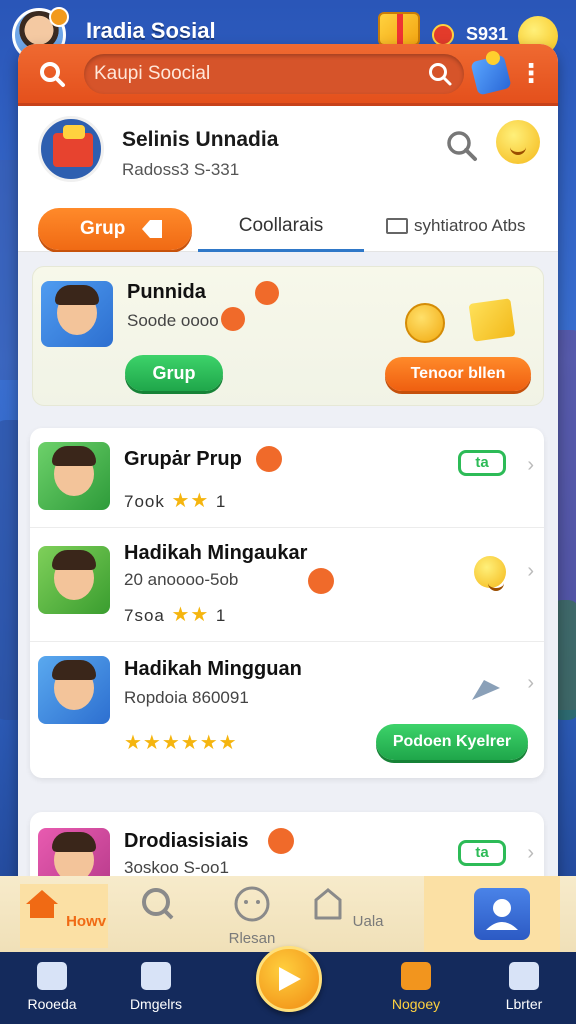 This screenshot has height=1024, width=576. What do you see at coordinates (166, 292) in the screenshot?
I see `featured-name: Punnida` at bounding box center [166, 292].